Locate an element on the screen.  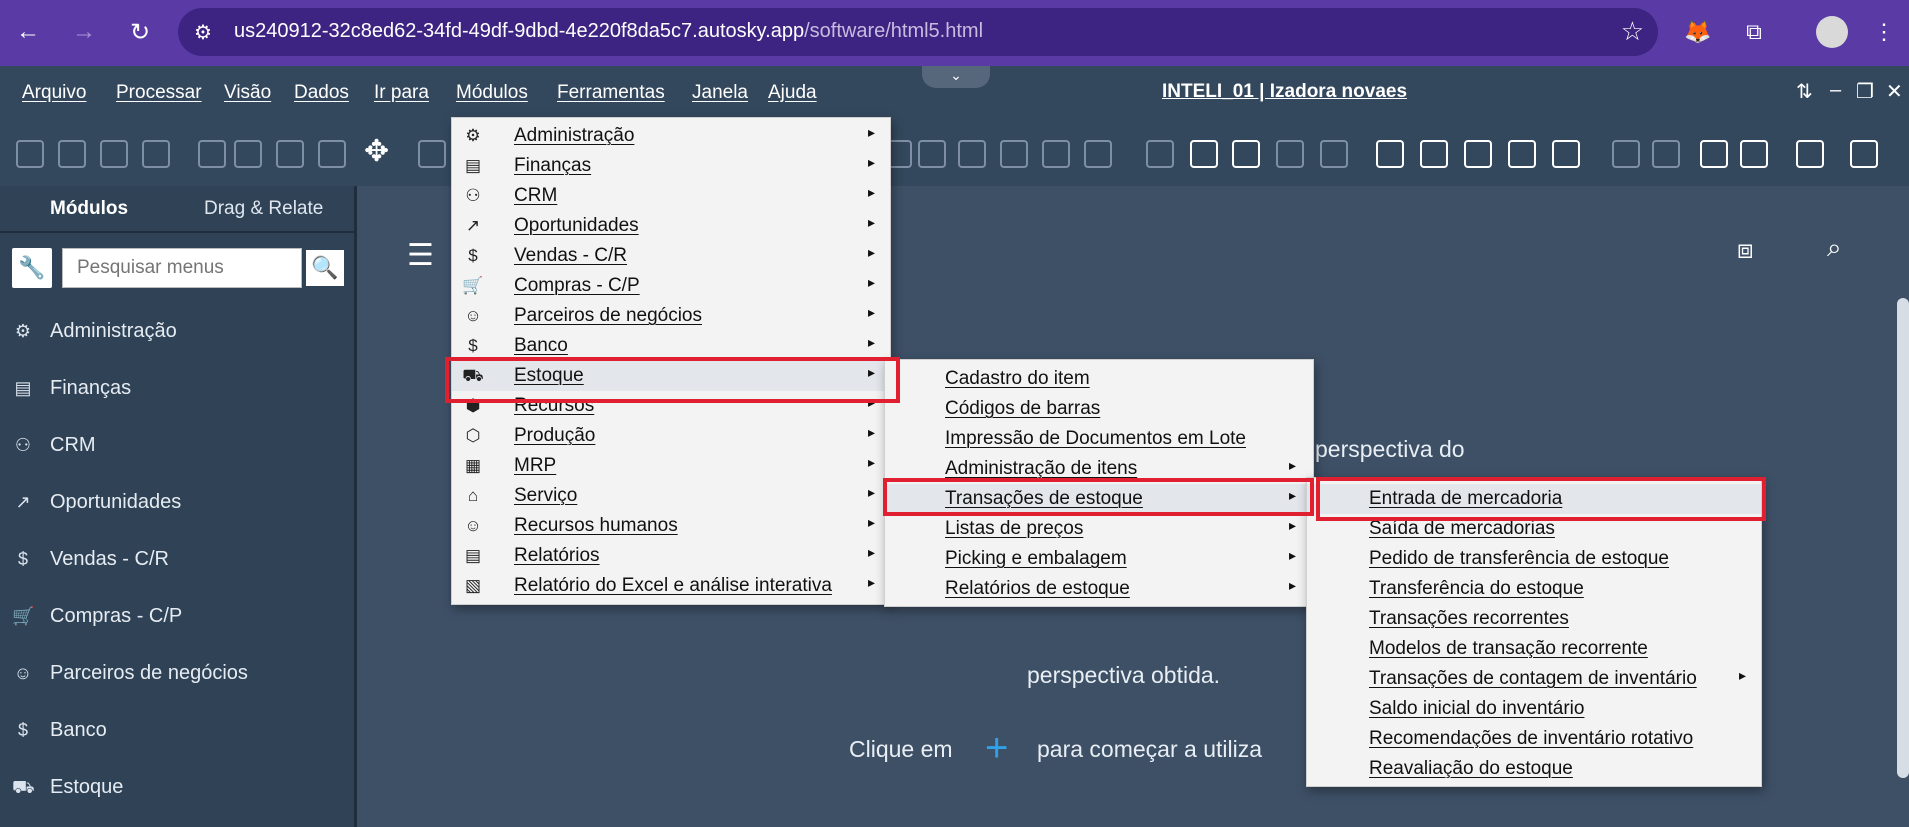
menu-ir-para: Ir para is located at coordinates (401, 93).